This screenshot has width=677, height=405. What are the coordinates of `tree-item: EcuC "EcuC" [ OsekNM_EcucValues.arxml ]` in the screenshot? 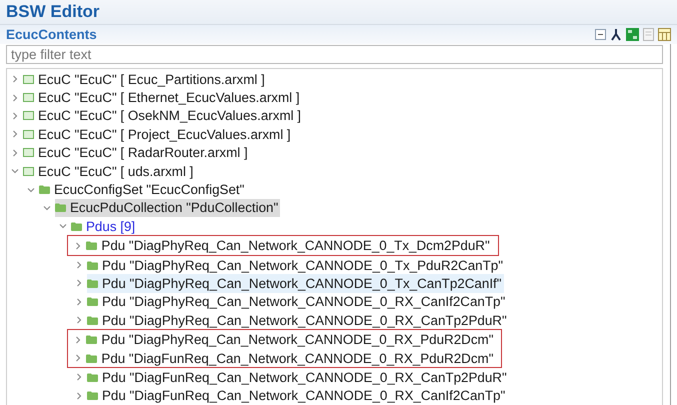 It's located at (163, 116).